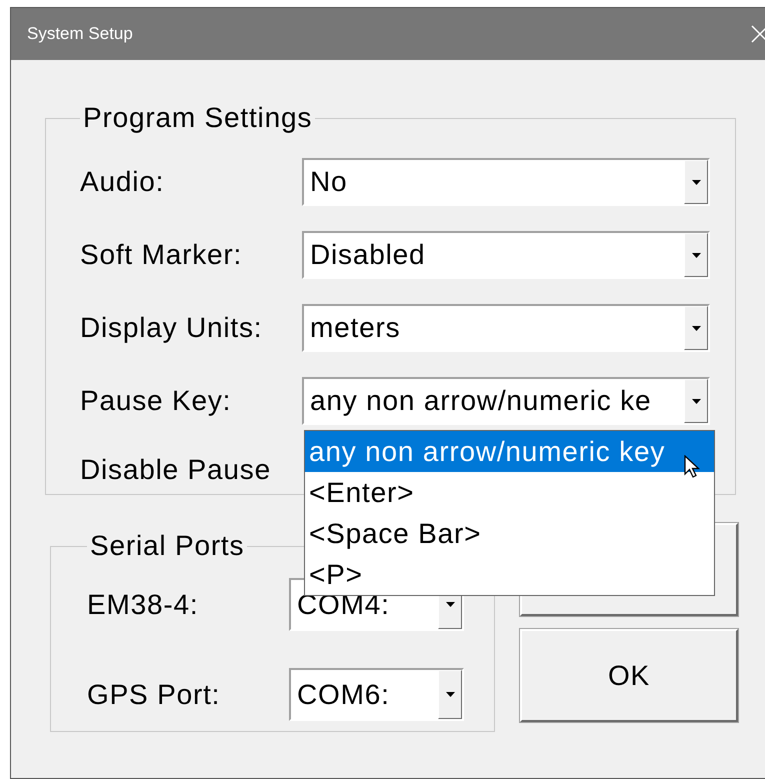 Image resolution: width=765 pixels, height=779 pixels. Describe the element at coordinates (629, 675) in the screenshot. I see `ok-button: OK` at that location.